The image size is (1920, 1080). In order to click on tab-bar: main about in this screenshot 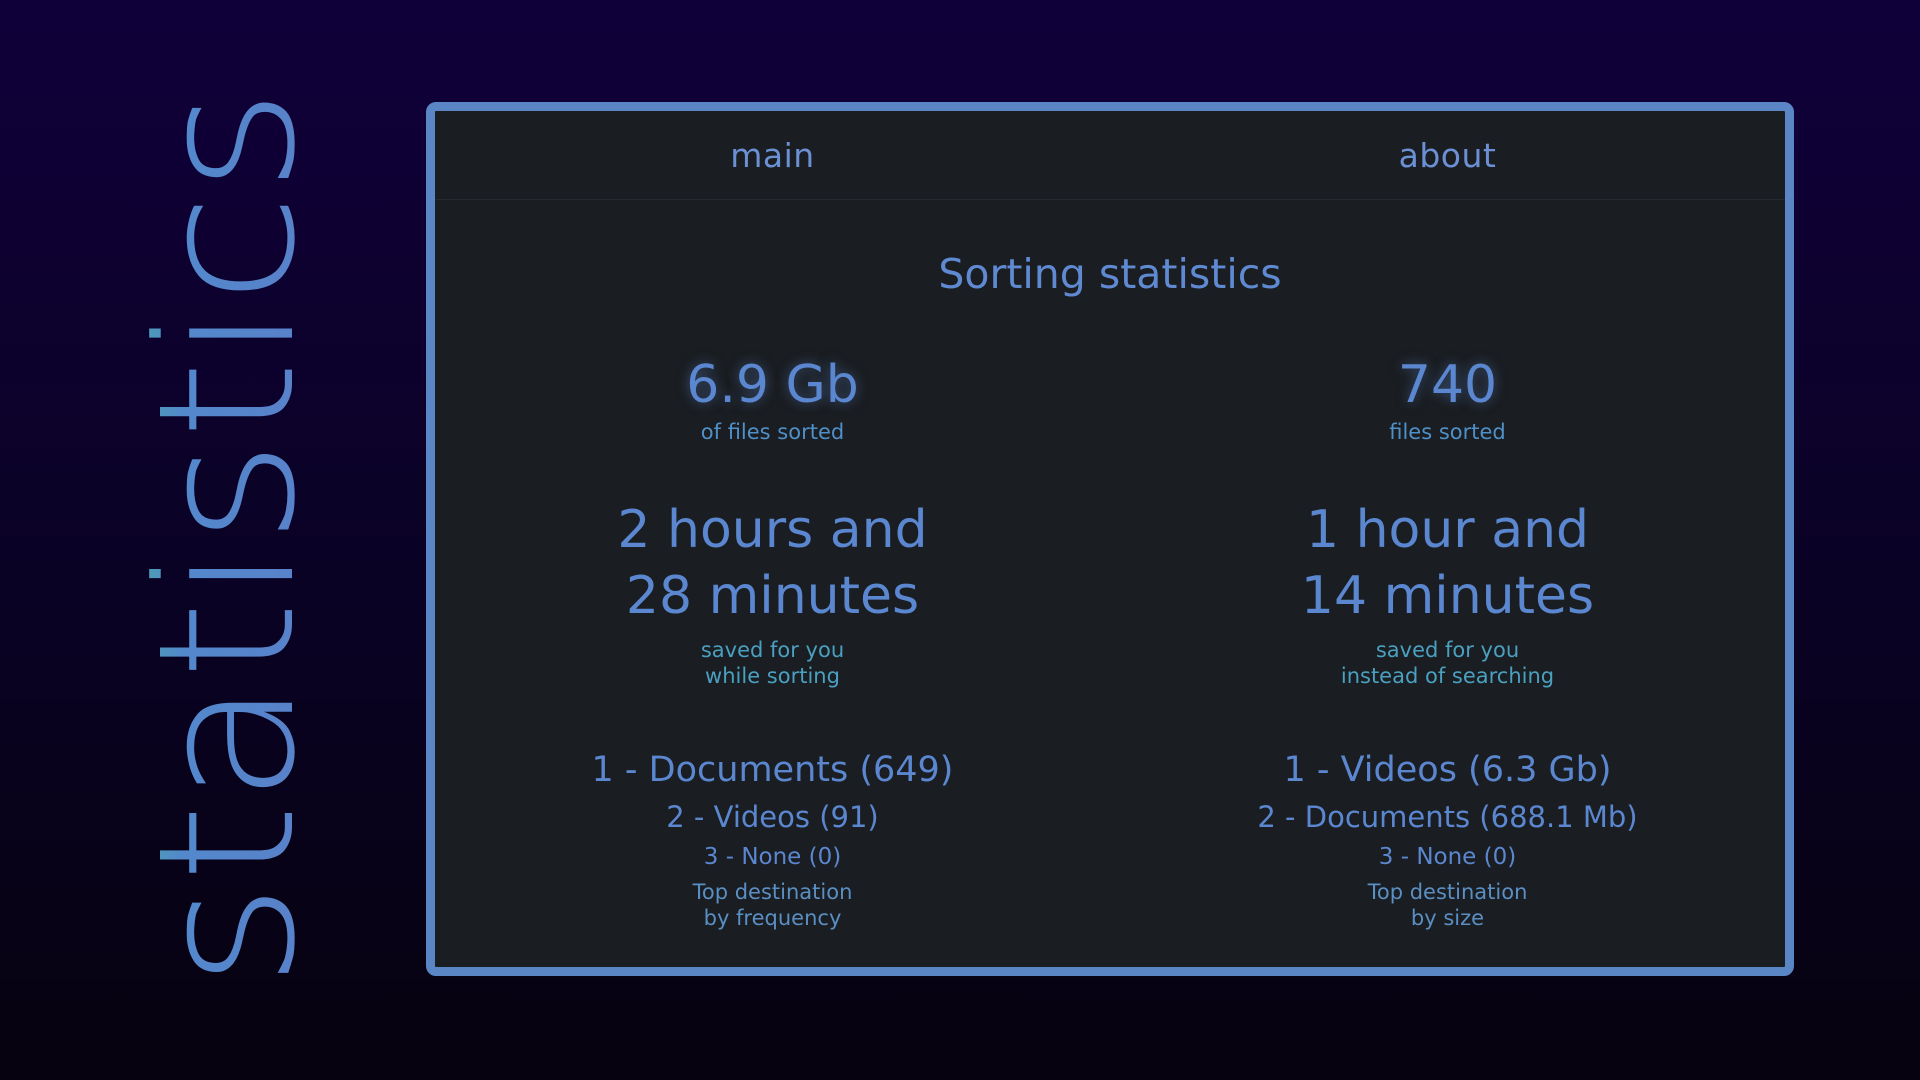, I will do `click(1110, 155)`.